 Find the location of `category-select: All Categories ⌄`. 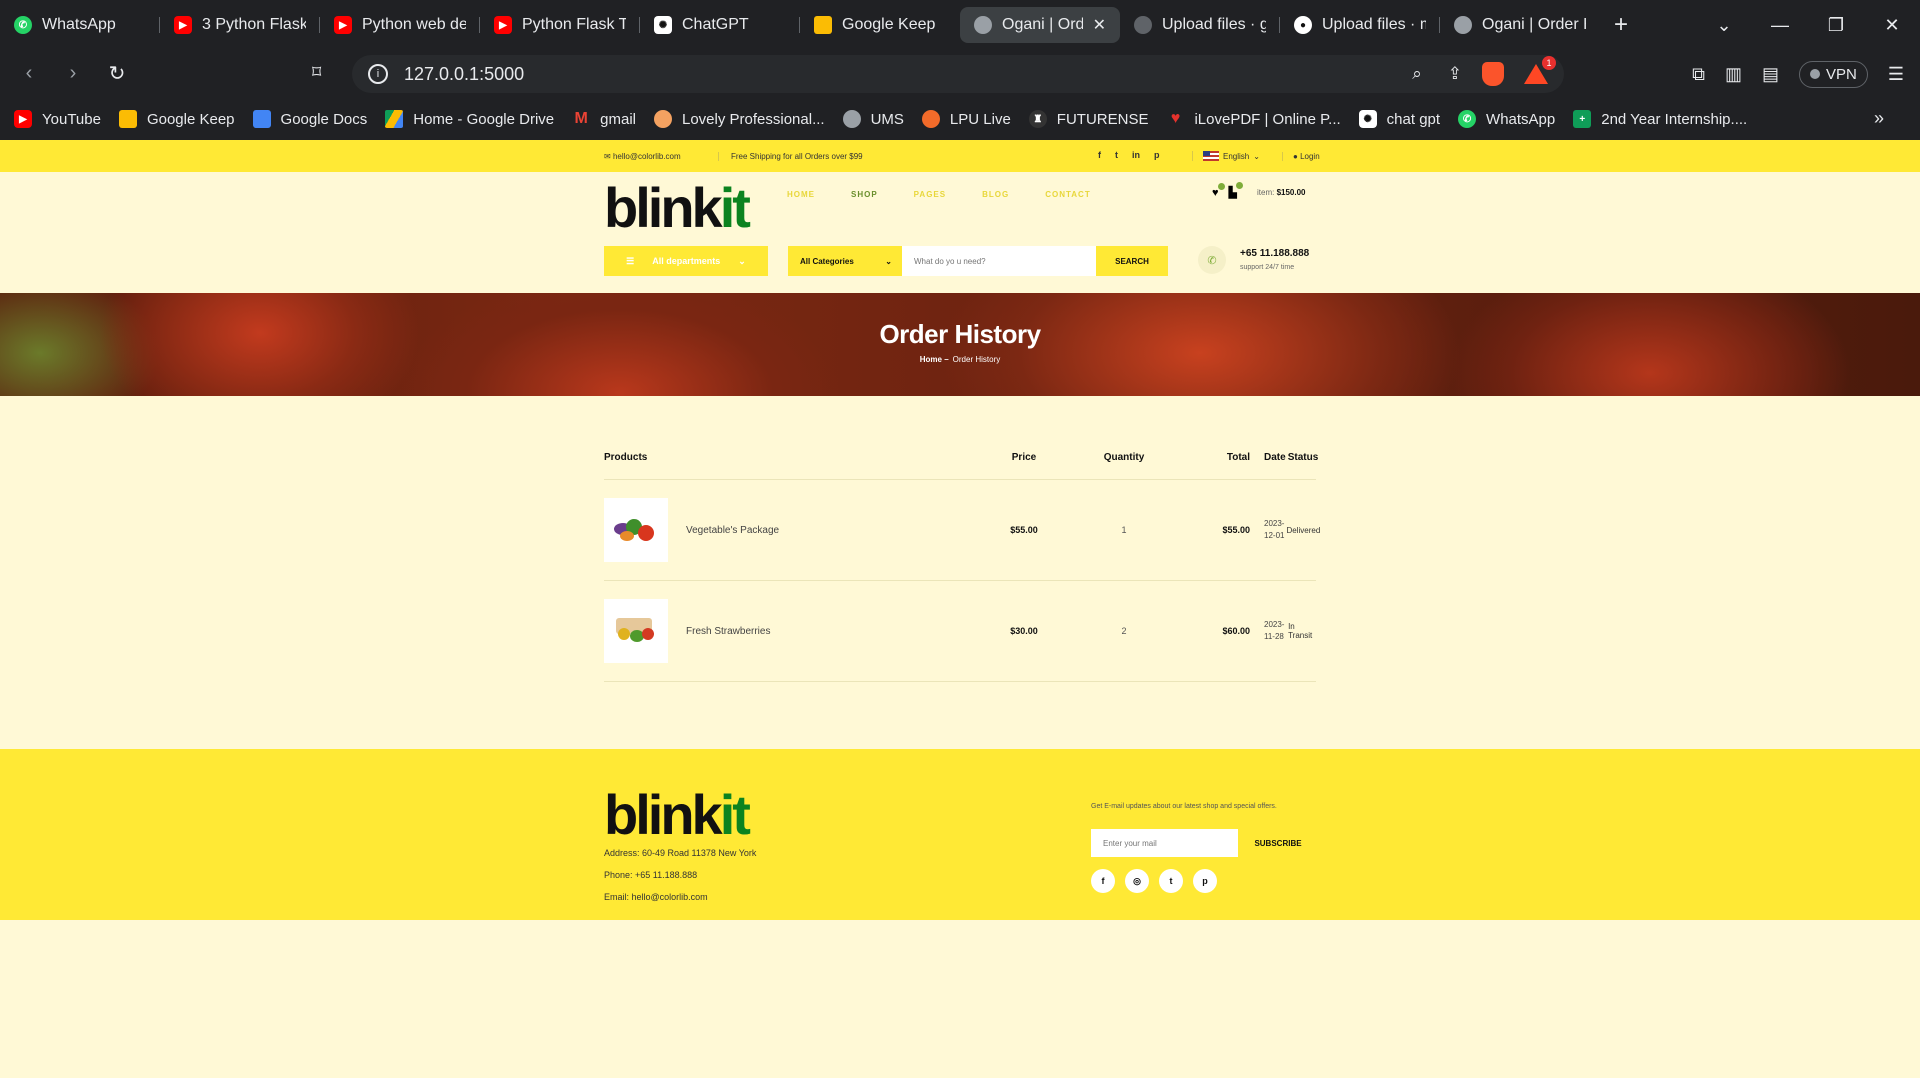

category-select: All Categories ⌄ is located at coordinates (845, 261).